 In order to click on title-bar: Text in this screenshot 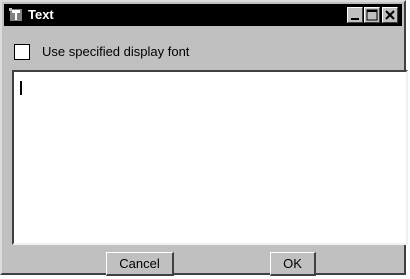, I will do `click(203, 15)`.